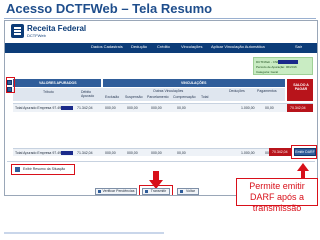 The image size is (320, 240). I want to click on emitir-darf-button: Emitir DARF, so click(305, 152).